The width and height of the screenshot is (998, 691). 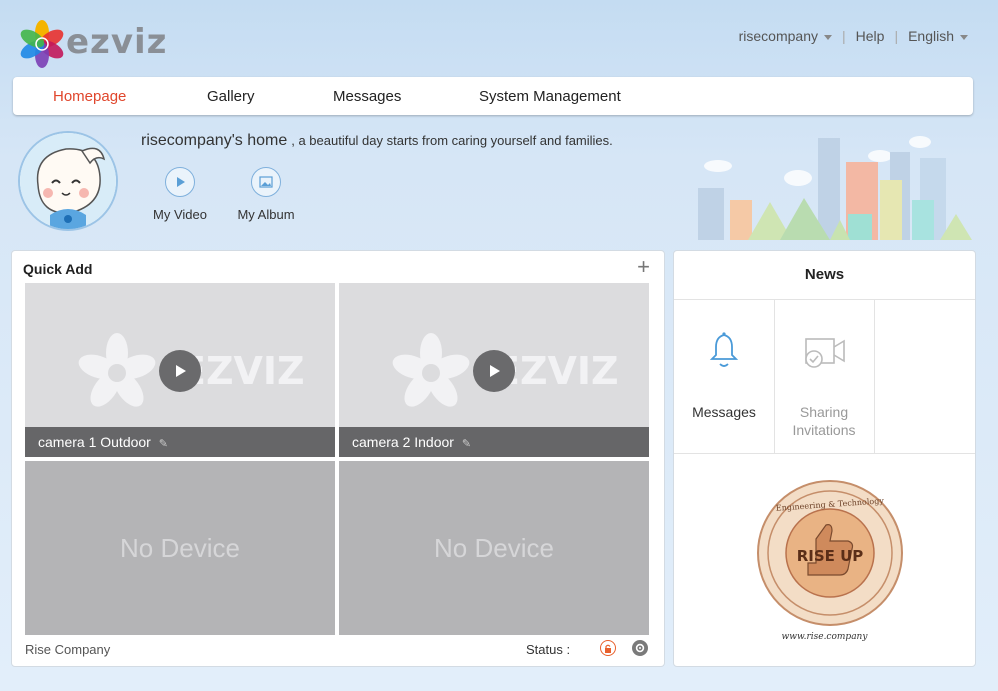 I want to click on news-messages: Messages, so click(x=724, y=376).